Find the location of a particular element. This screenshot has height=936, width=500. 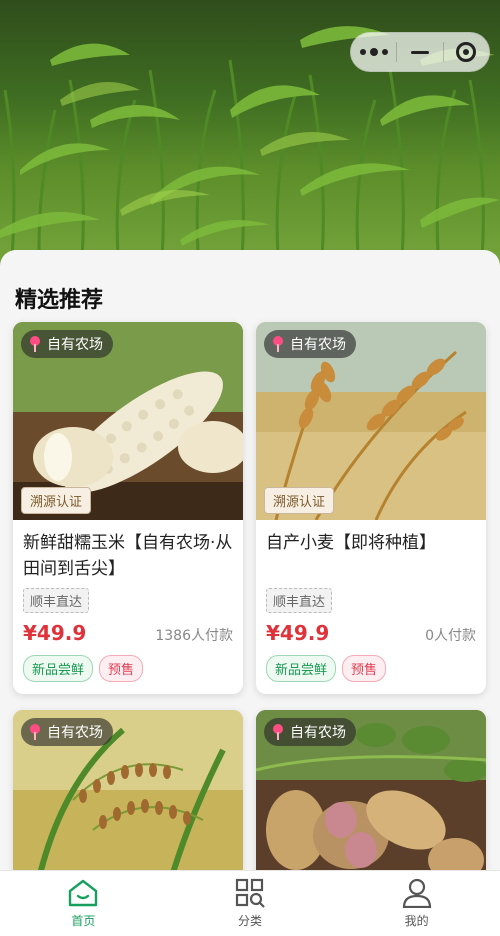

mini-program-capsule is located at coordinates (420, 52).